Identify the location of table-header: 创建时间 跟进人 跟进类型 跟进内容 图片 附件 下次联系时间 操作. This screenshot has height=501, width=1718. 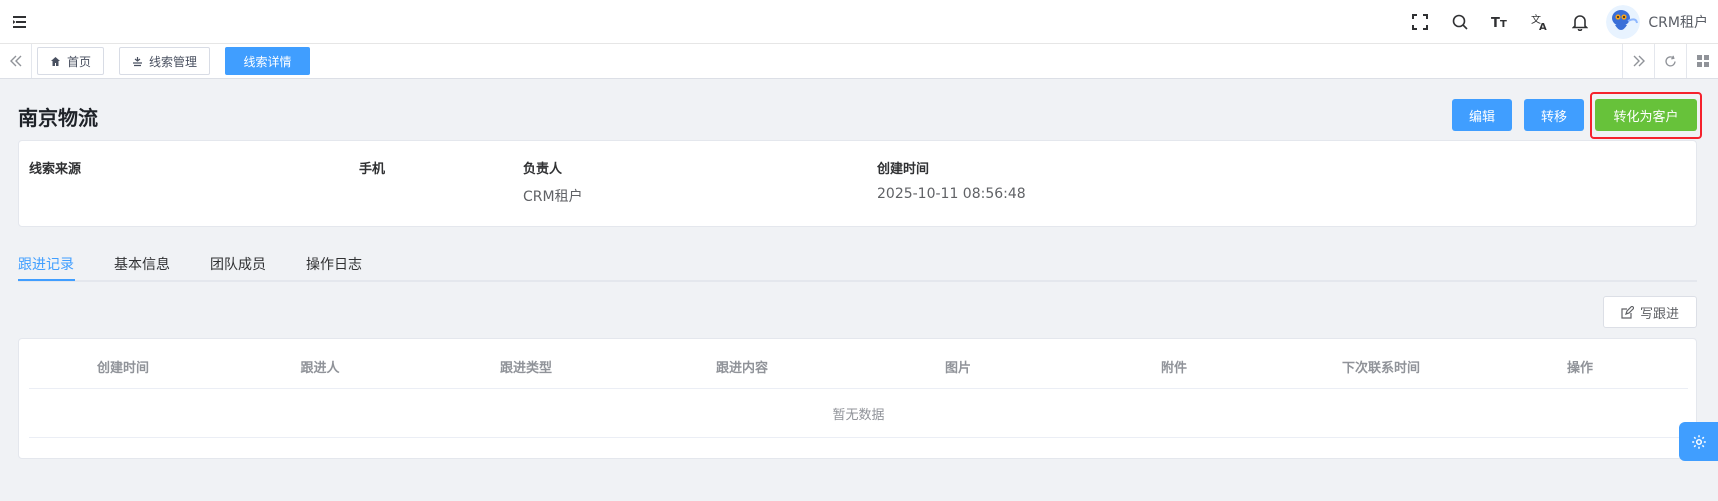
(858, 364).